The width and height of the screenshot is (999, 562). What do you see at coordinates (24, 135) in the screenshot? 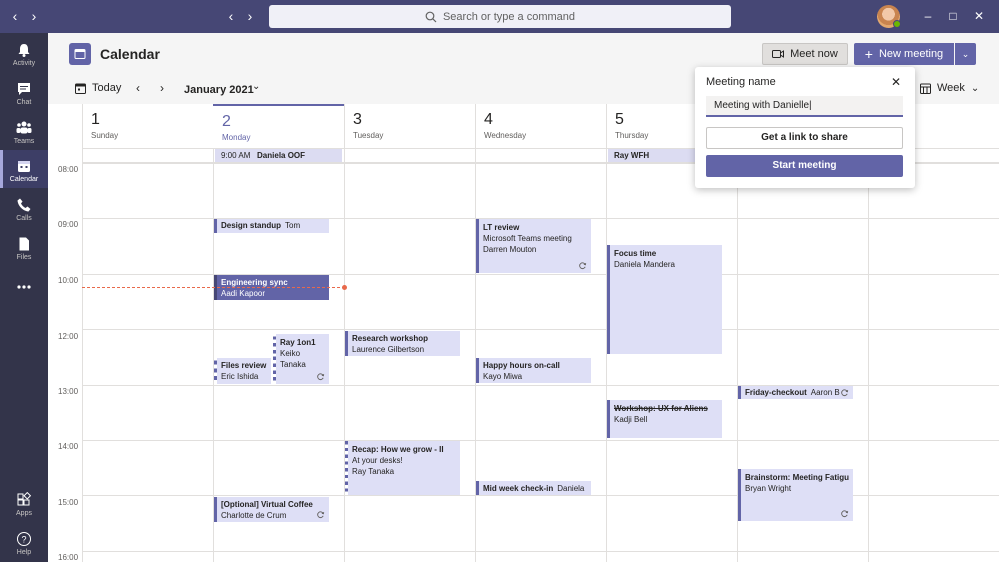
I see `rail-item-teams: Teams` at bounding box center [24, 135].